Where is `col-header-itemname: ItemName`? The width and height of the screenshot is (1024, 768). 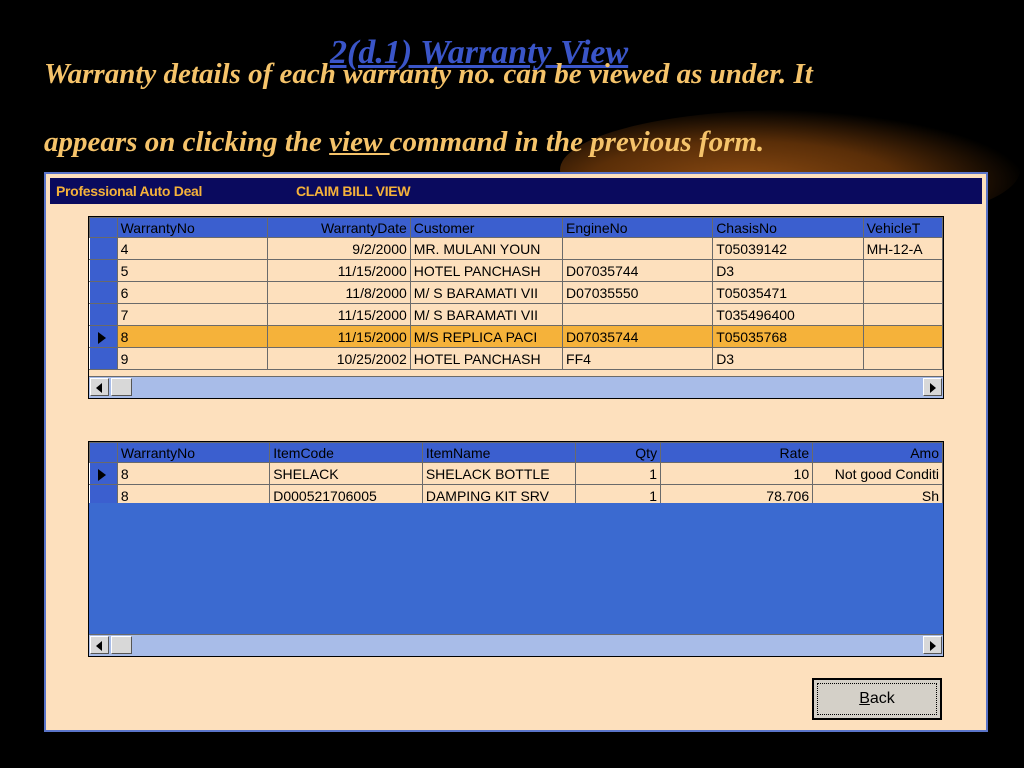
col-header-itemname: ItemName is located at coordinates (498, 452).